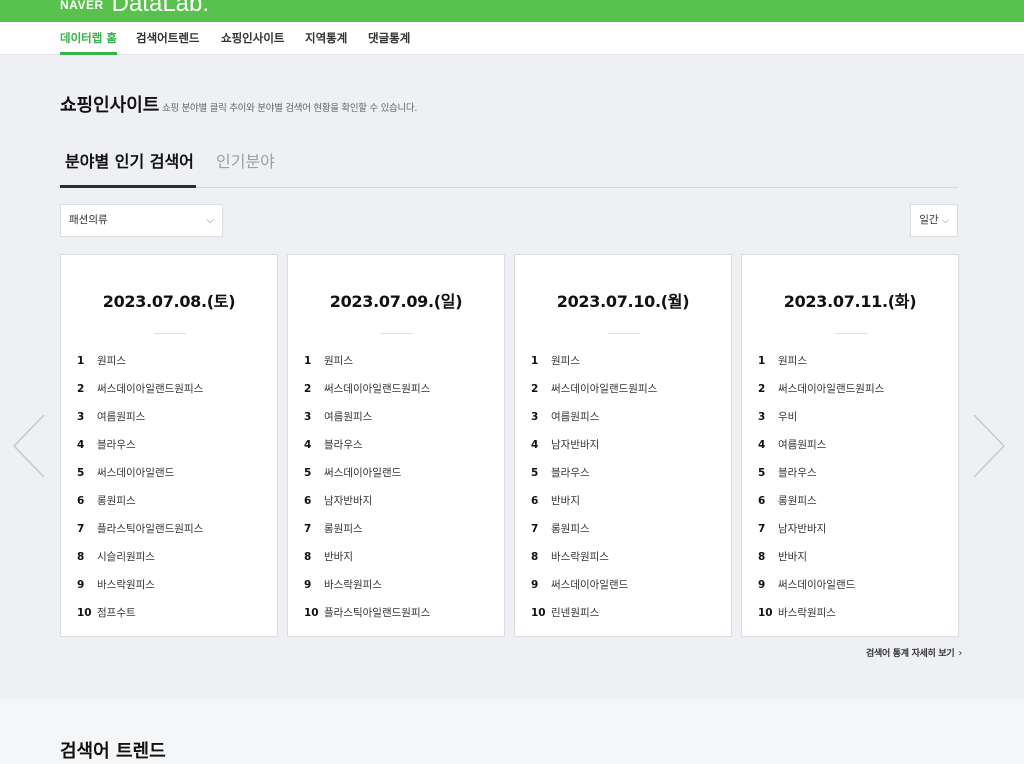 The width and height of the screenshot is (1024, 764). I want to click on tab-popular-keywords: 분야별 인기 검색어, so click(129, 160).